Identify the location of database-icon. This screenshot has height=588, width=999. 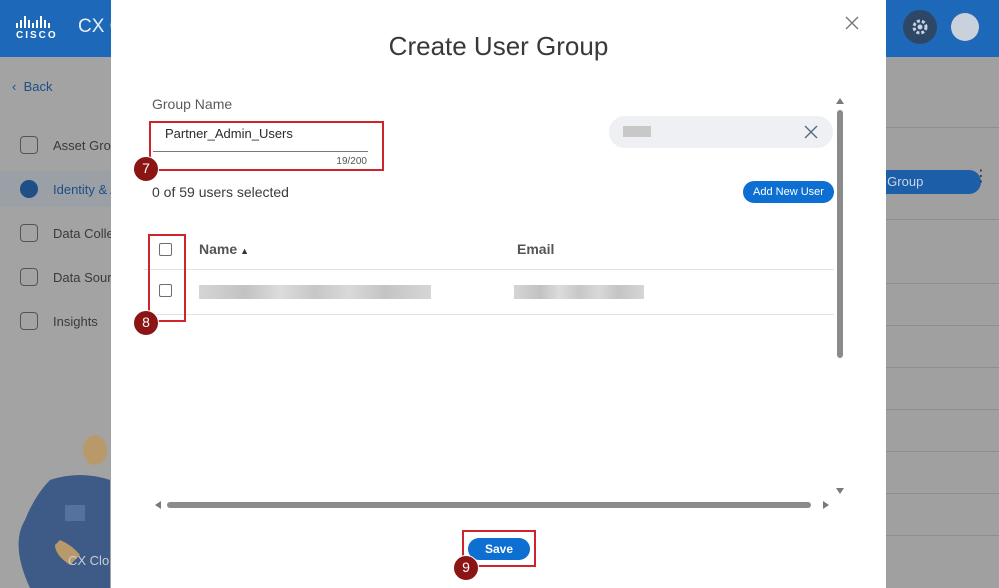
(29, 277).